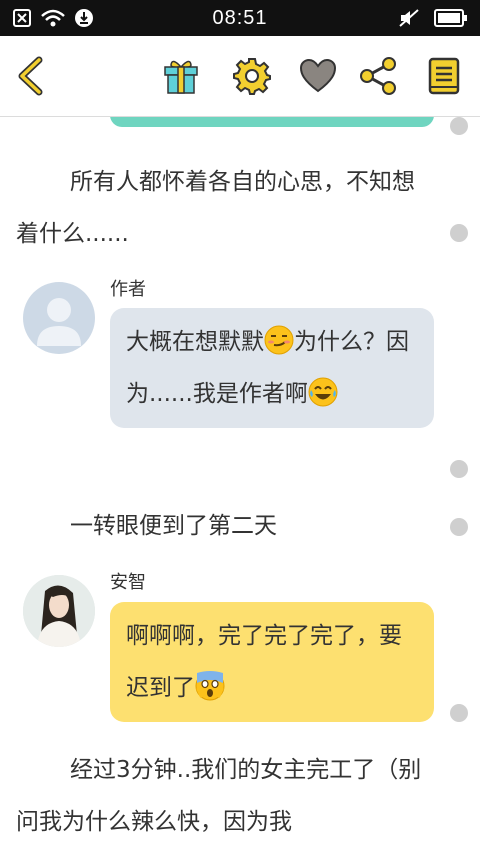 The height and width of the screenshot is (854, 480). I want to click on author-avatar, so click(59, 318).